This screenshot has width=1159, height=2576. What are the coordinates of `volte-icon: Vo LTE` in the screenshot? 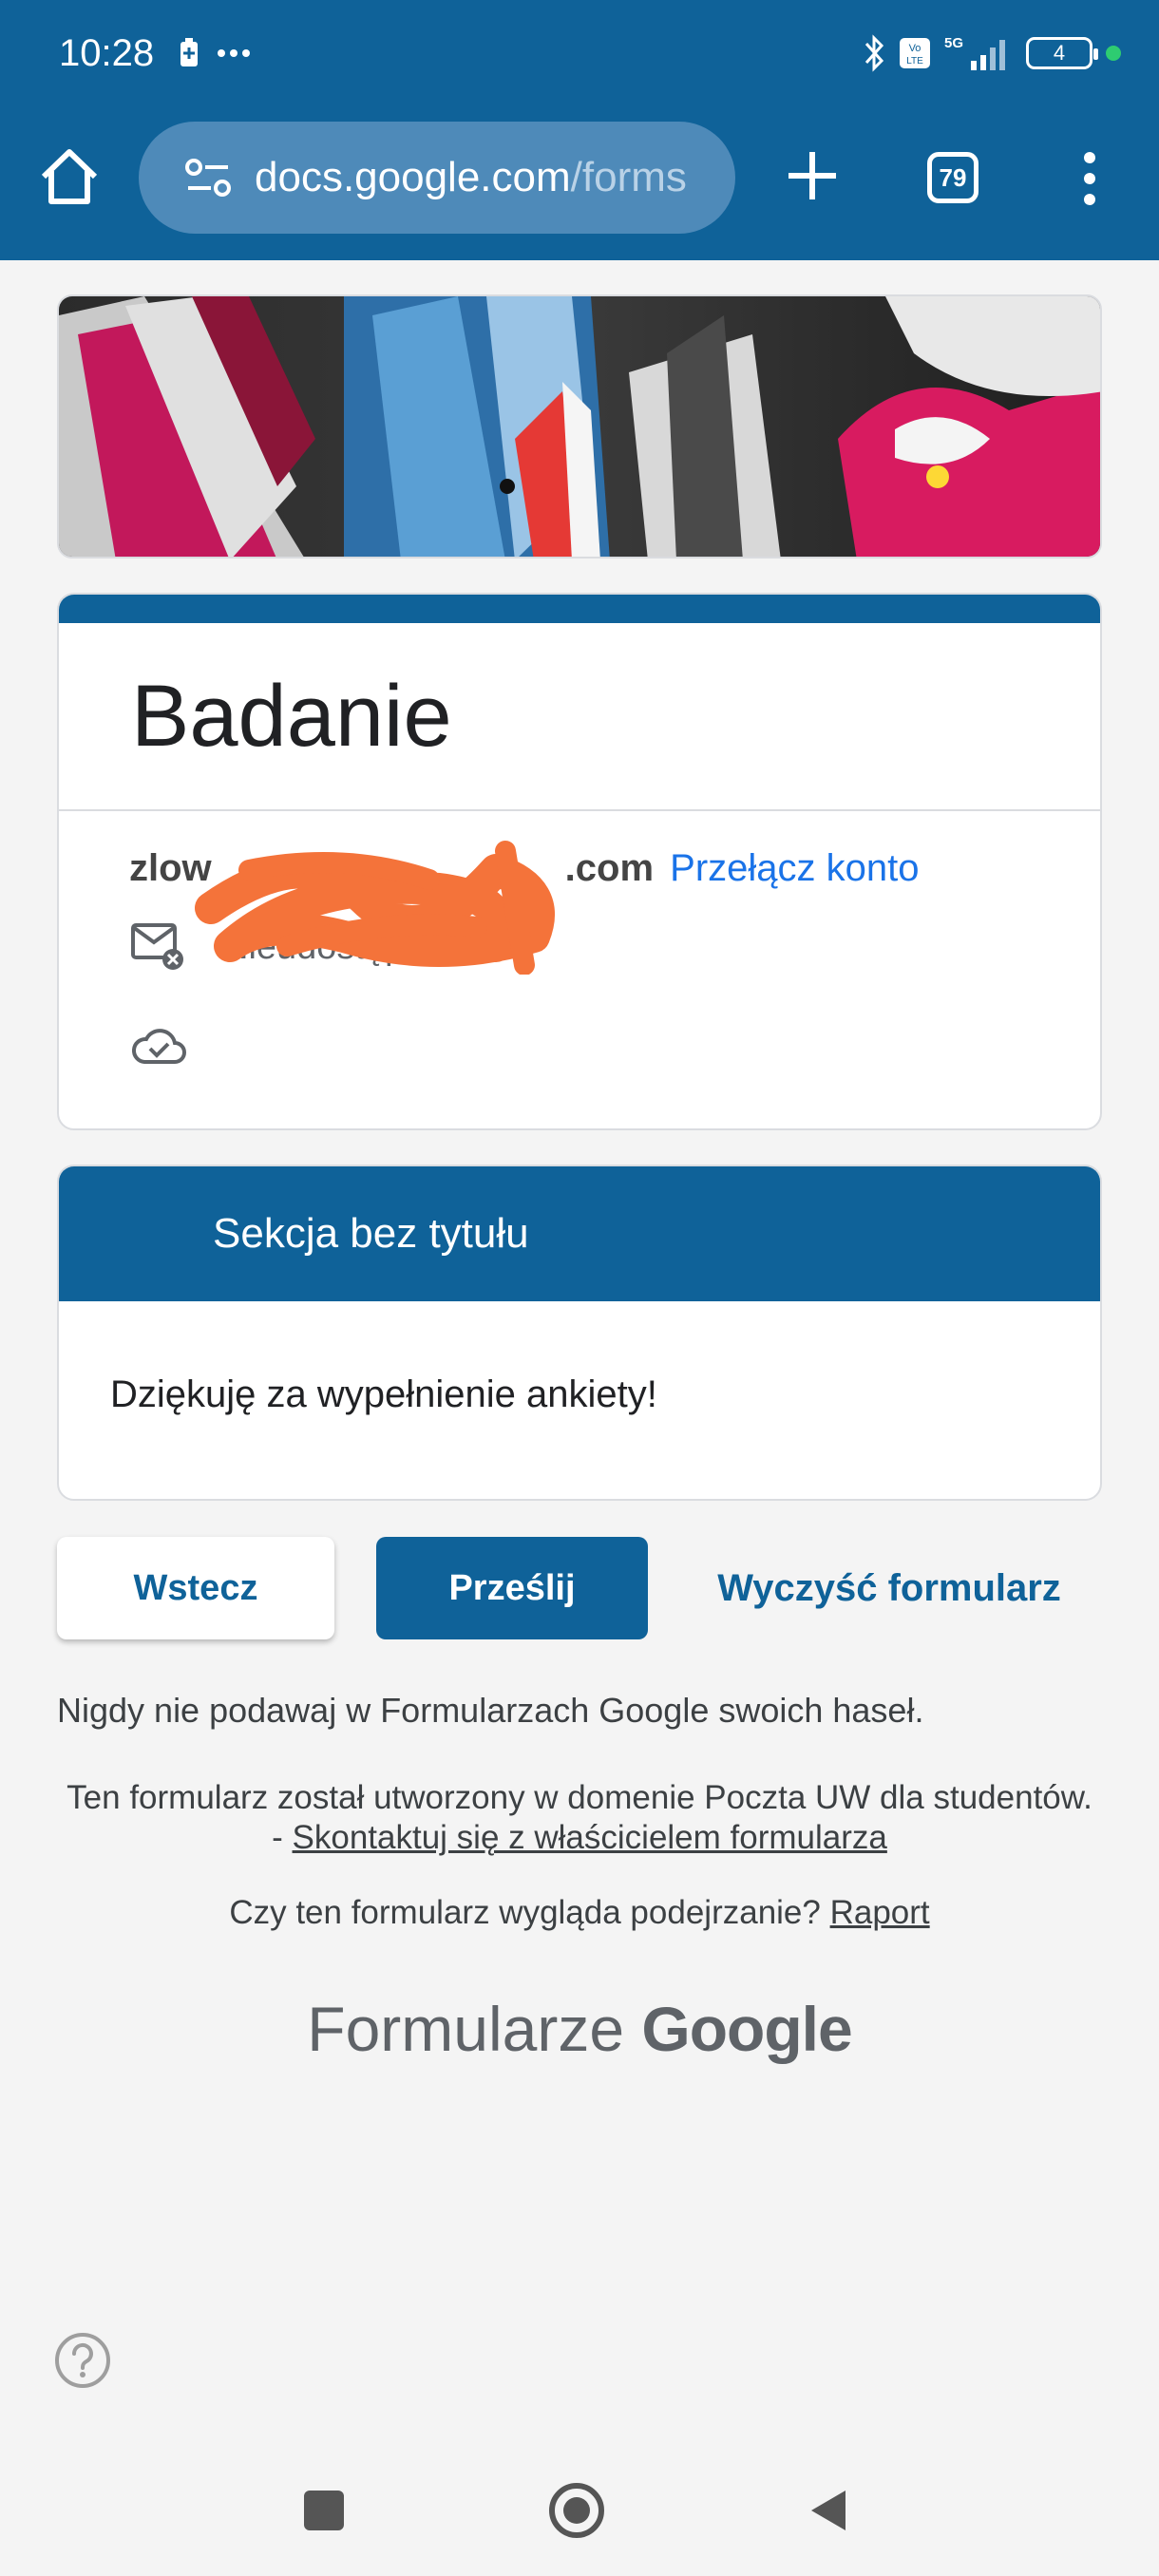 It's located at (915, 53).